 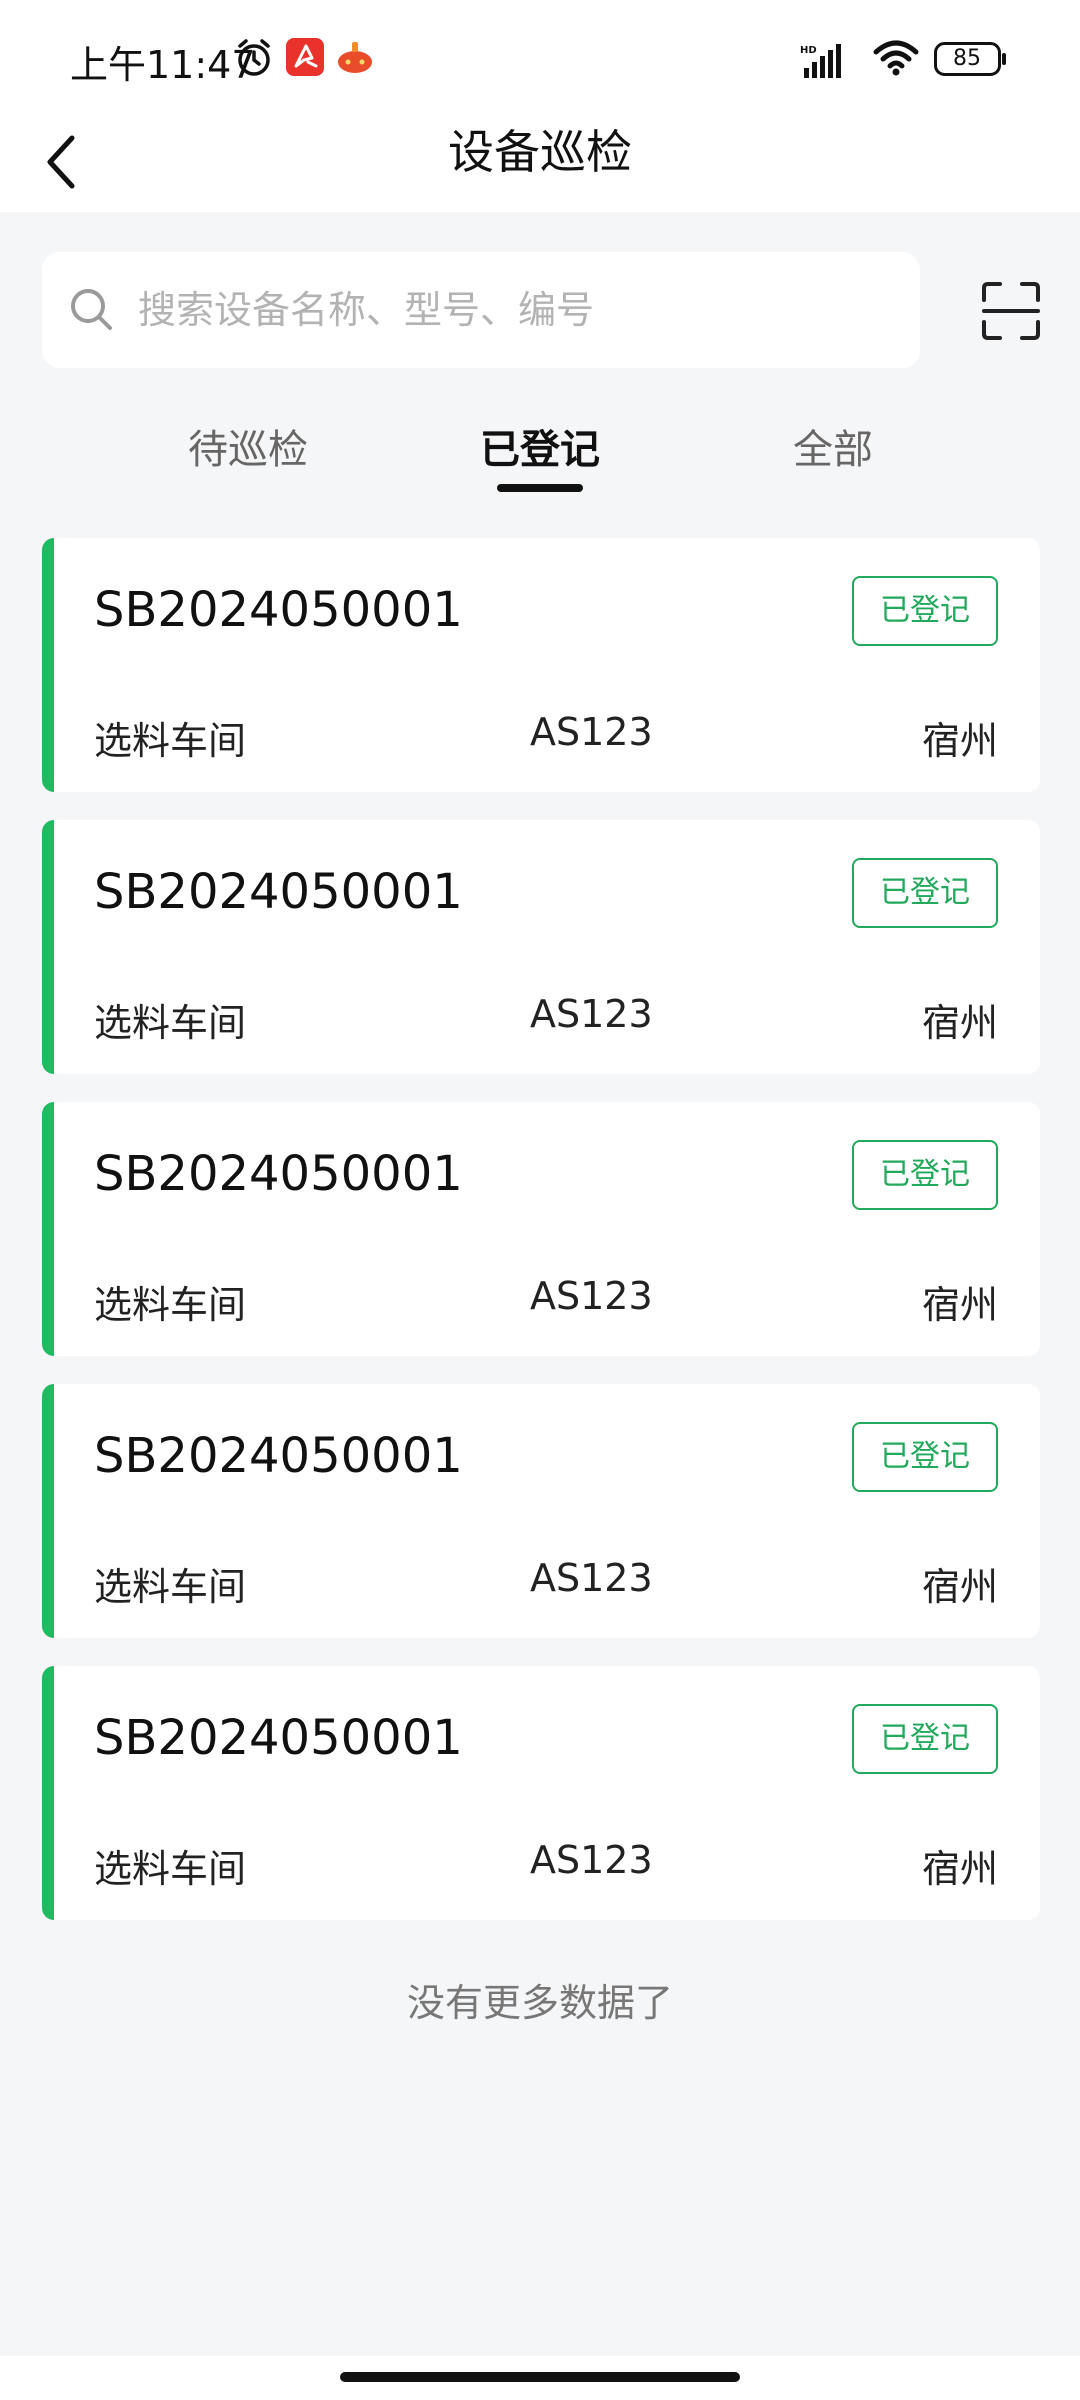 What do you see at coordinates (305, 57) in the screenshot?
I see `app-notification-icon` at bounding box center [305, 57].